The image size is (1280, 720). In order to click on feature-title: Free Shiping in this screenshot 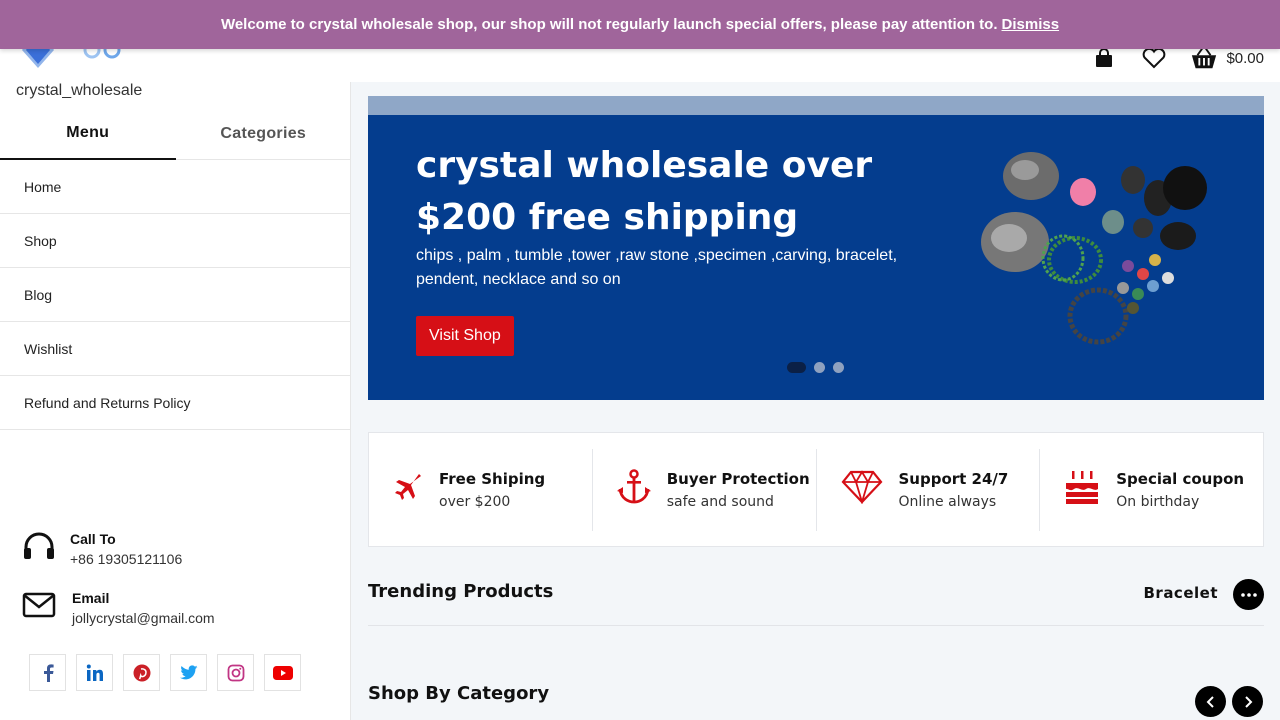, I will do `click(492, 478)`.